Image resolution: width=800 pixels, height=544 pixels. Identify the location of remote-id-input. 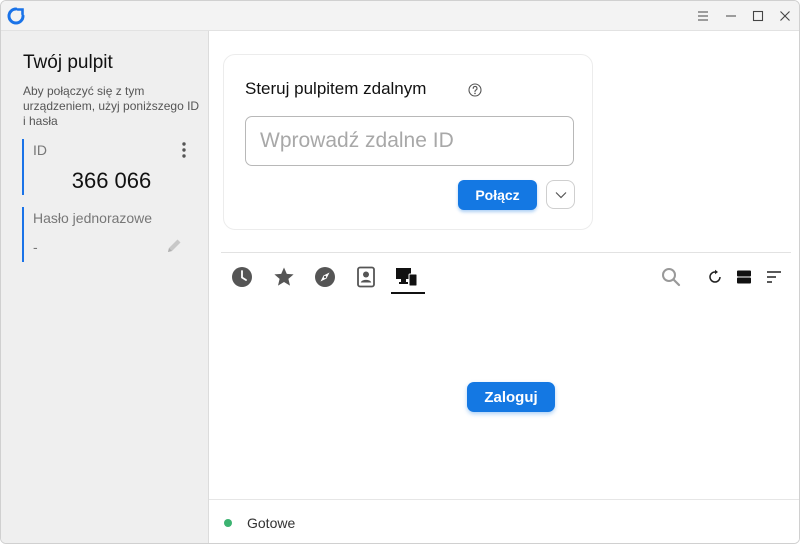
(409, 141).